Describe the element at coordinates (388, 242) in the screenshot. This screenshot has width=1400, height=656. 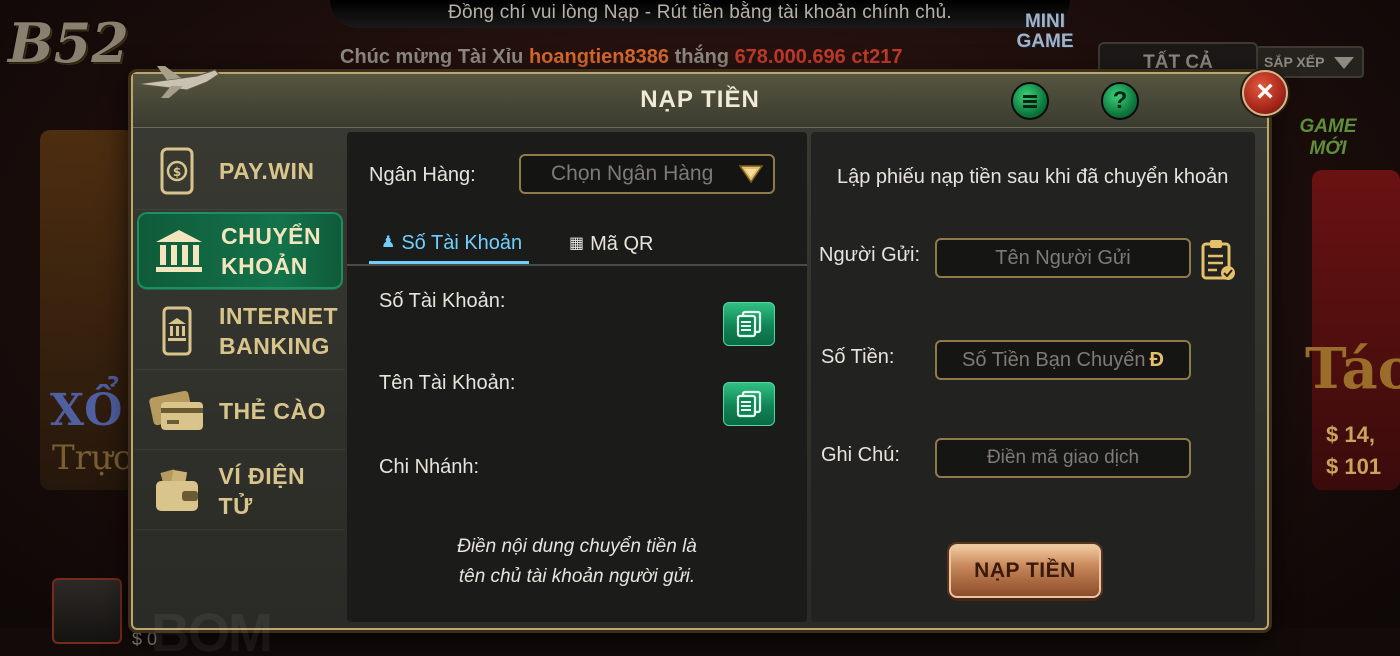
I see `user-icon: ♟` at that location.